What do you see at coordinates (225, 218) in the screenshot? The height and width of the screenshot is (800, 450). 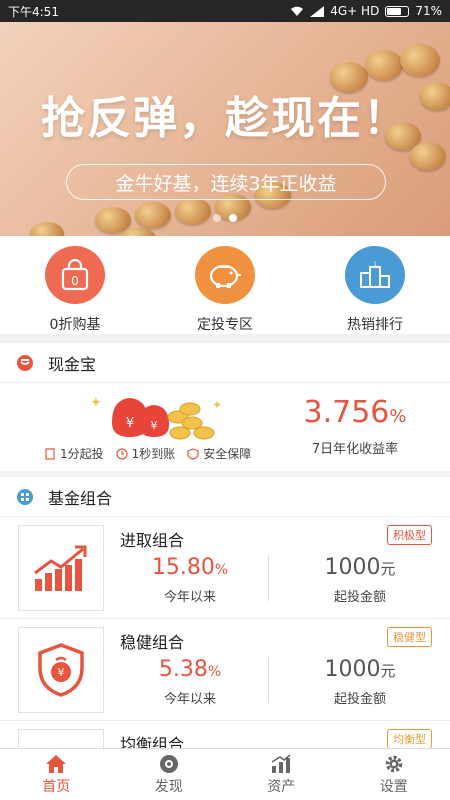 I see `banner-pagination` at bounding box center [225, 218].